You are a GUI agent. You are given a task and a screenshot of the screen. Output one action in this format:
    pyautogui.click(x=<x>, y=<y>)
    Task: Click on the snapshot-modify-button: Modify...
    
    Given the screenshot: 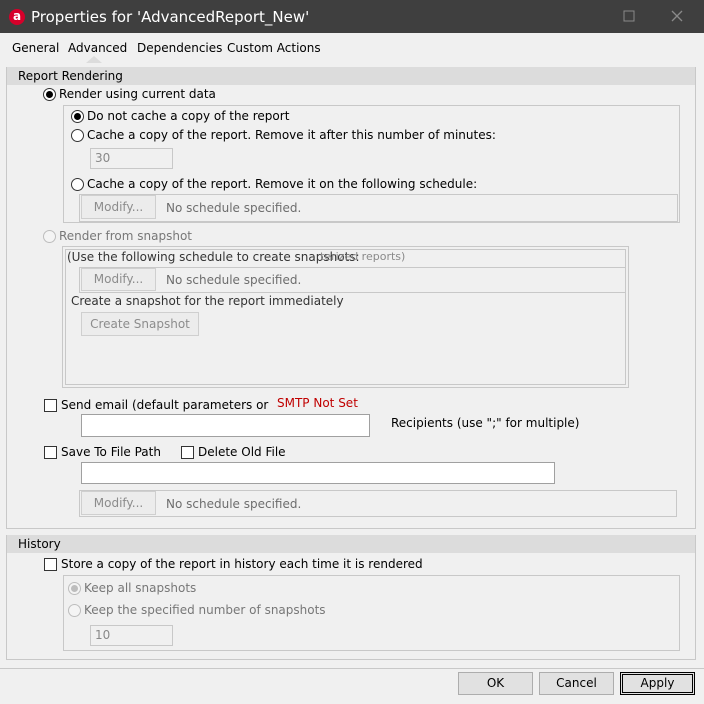 What is the action you would take?
    pyautogui.click(x=118, y=279)
    